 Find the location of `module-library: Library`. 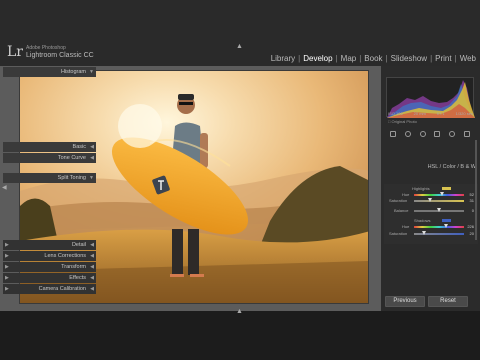

module-library: Library is located at coordinates (283, 58).